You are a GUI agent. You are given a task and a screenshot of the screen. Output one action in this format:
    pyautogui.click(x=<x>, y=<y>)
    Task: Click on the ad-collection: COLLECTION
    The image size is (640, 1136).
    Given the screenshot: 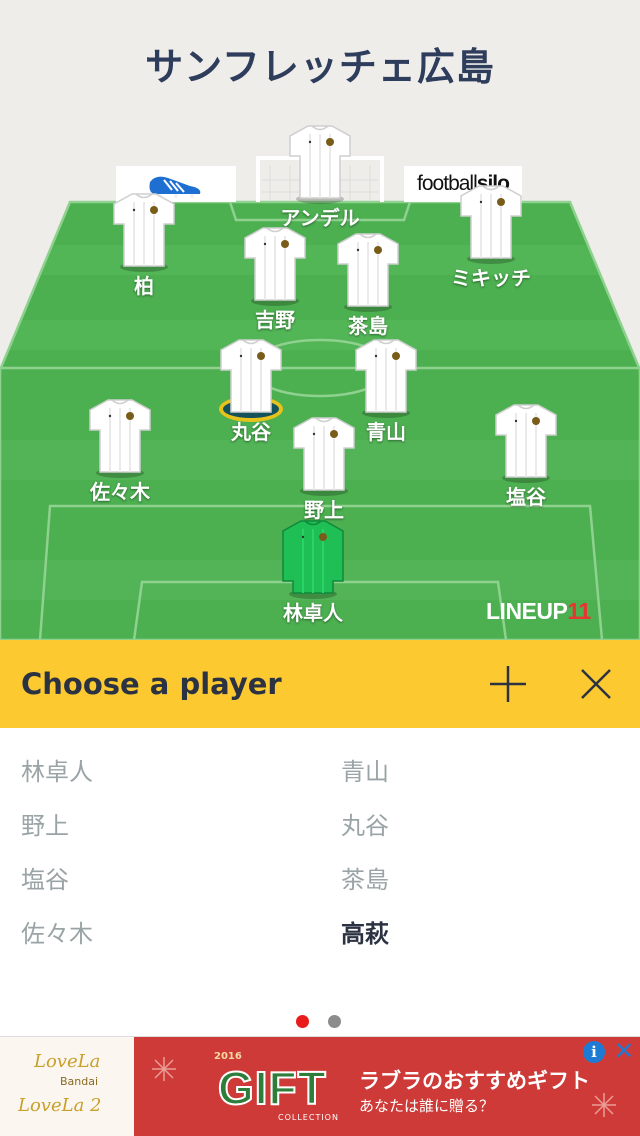 What is the action you would take?
    pyautogui.click(x=308, y=1117)
    